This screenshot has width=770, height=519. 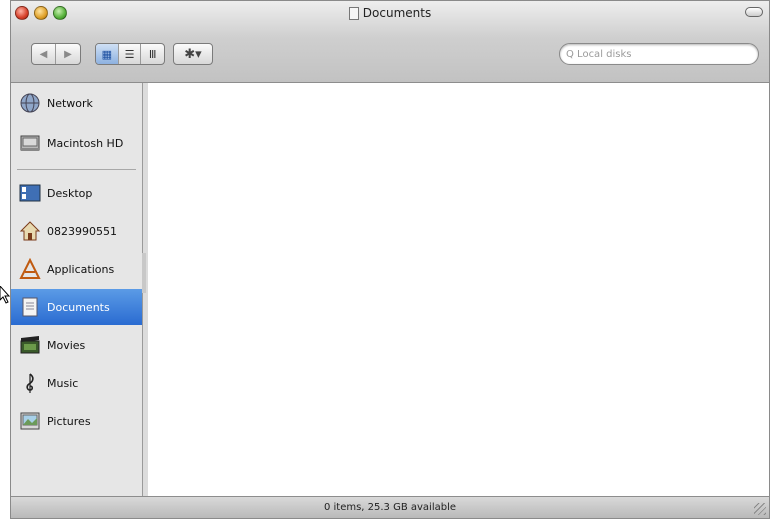 What do you see at coordinates (107, 54) in the screenshot?
I see `icon-view-button: ▦` at bounding box center [107, 54].